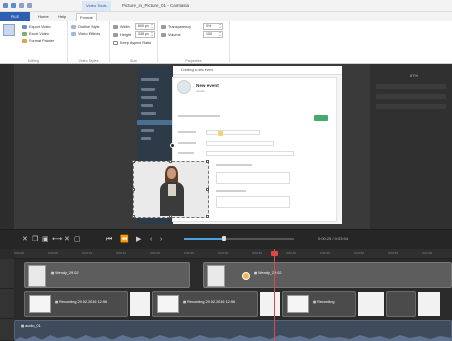 This screenshot has width=452, height=341. I want to click on undo-icon, so click(21, 5).